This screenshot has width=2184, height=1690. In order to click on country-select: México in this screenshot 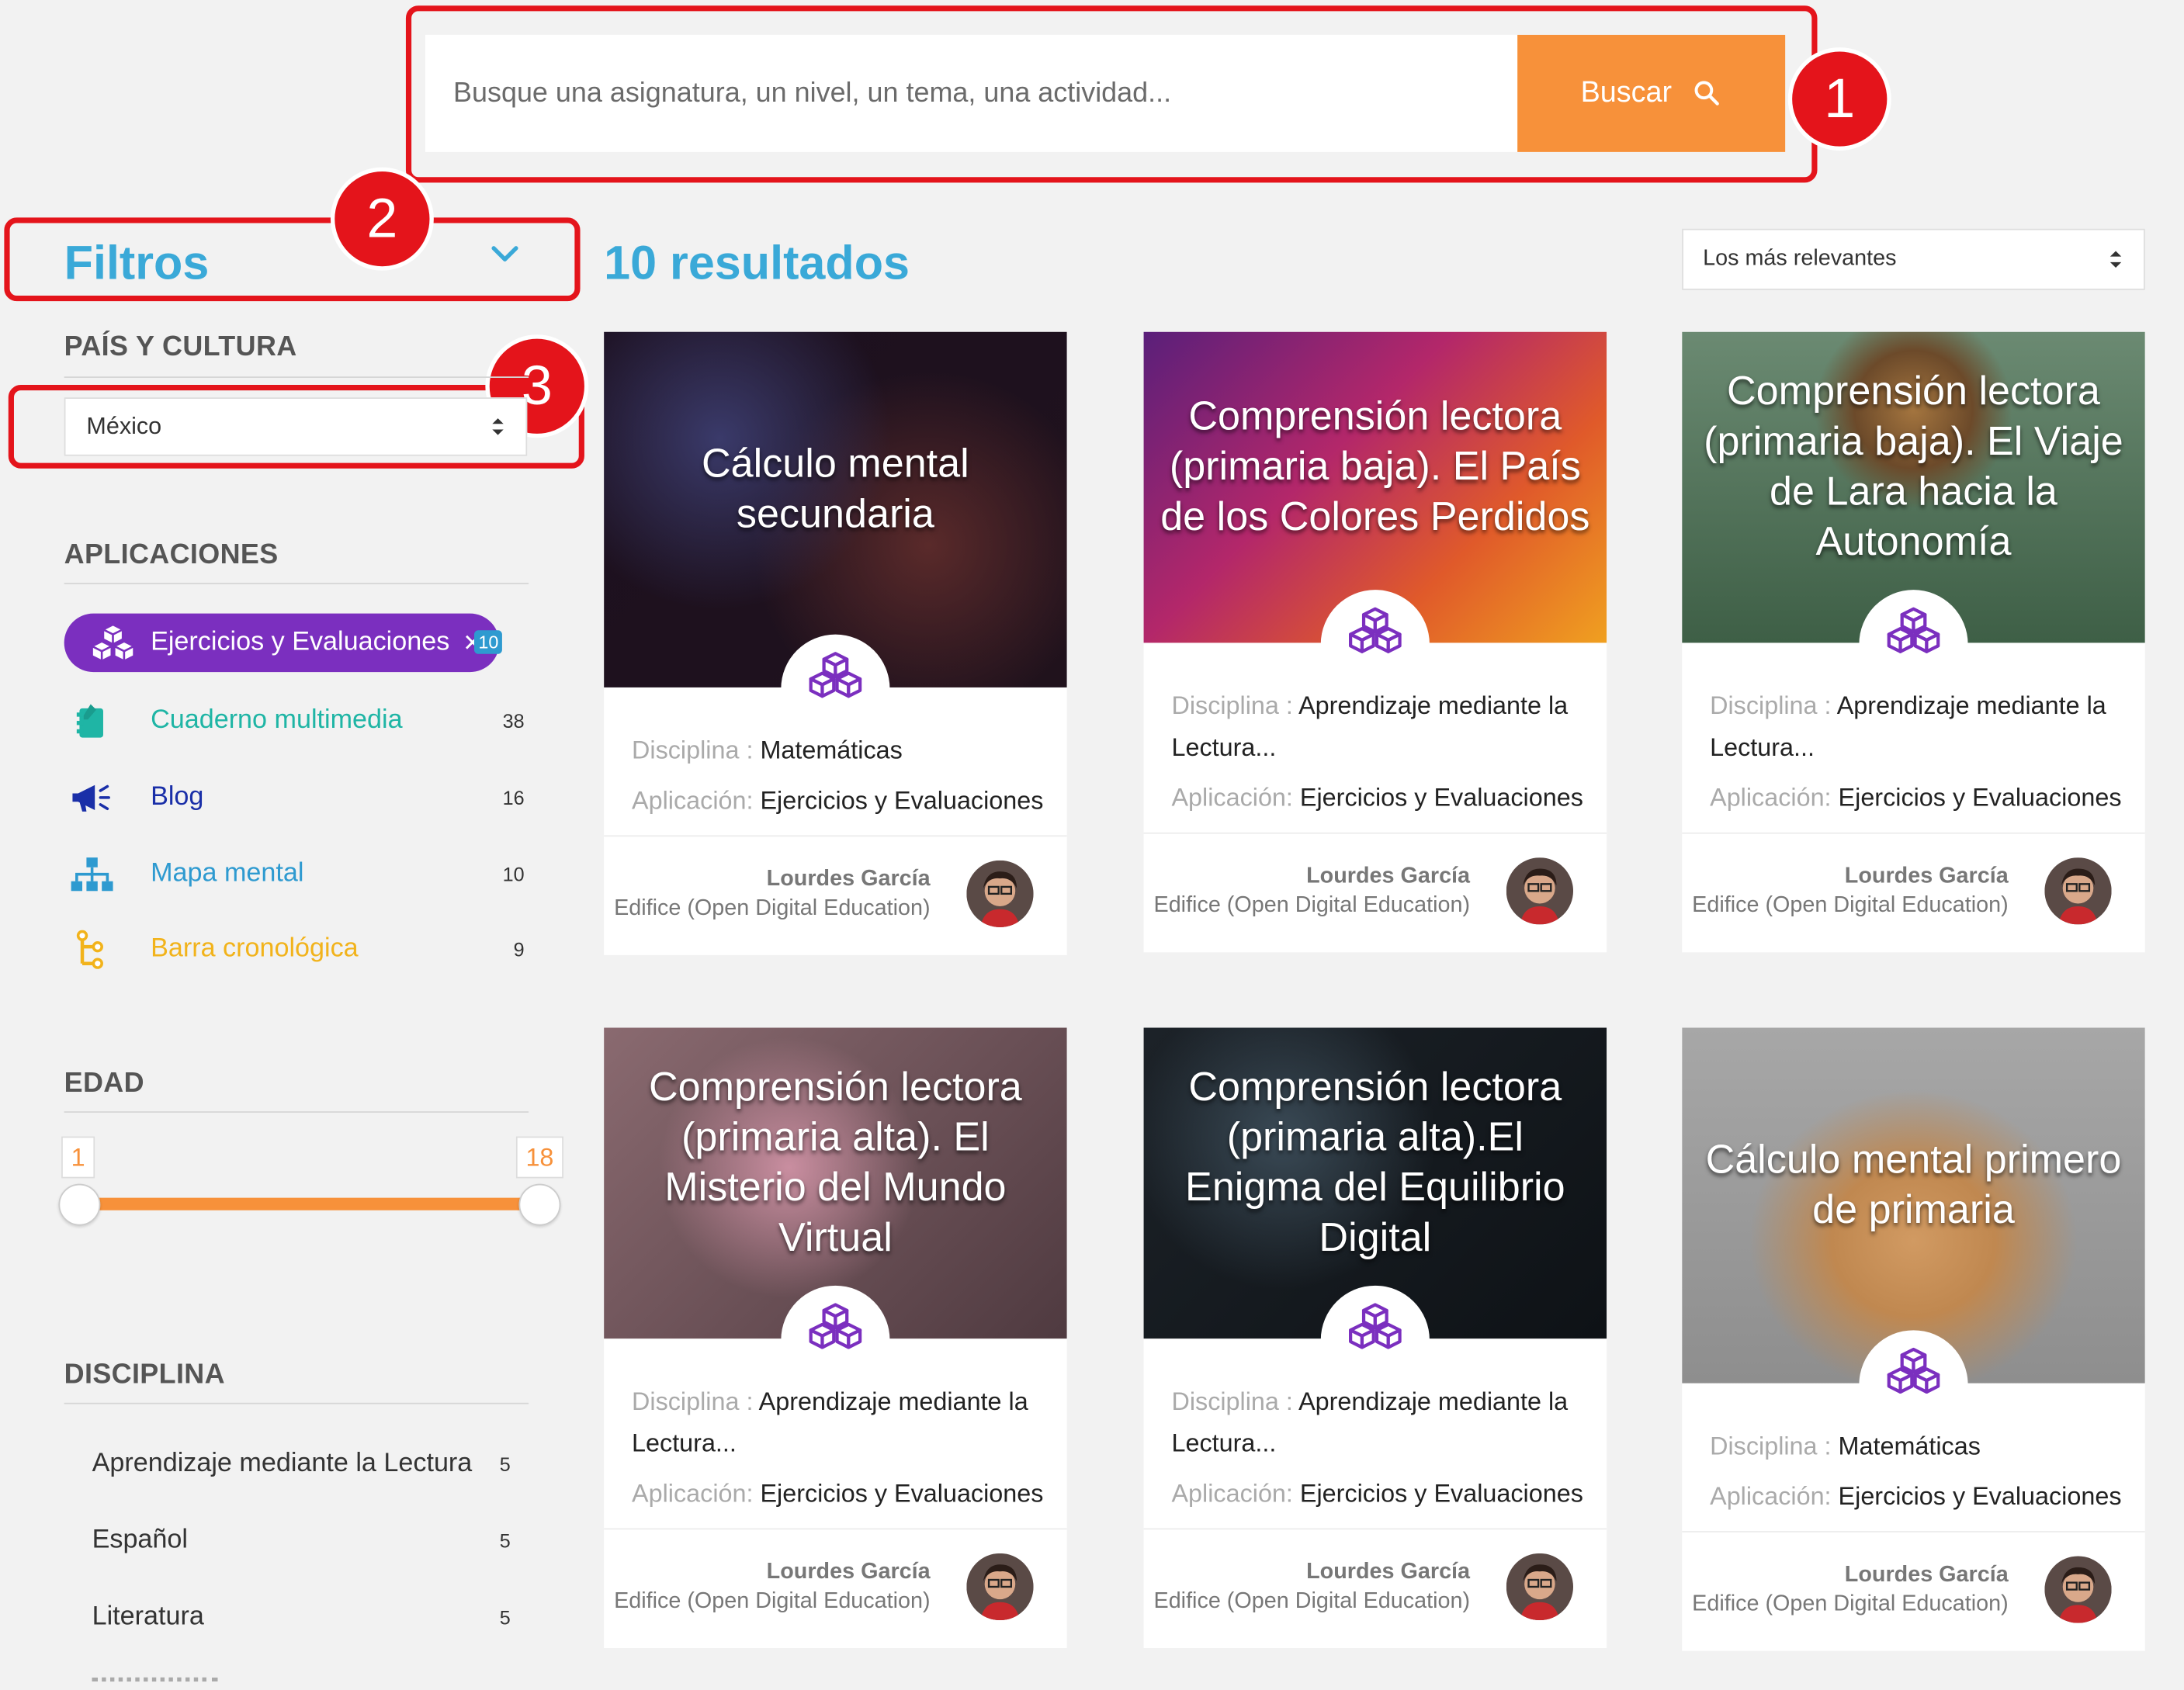, I will do `click(296, 427)`.